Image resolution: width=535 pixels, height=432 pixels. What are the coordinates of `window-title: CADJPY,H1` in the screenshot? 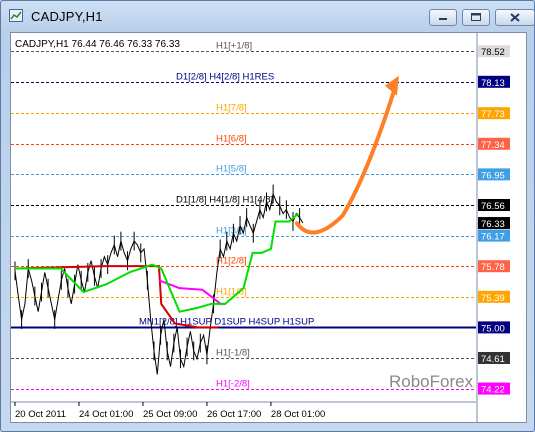 It's located at (67, 16).